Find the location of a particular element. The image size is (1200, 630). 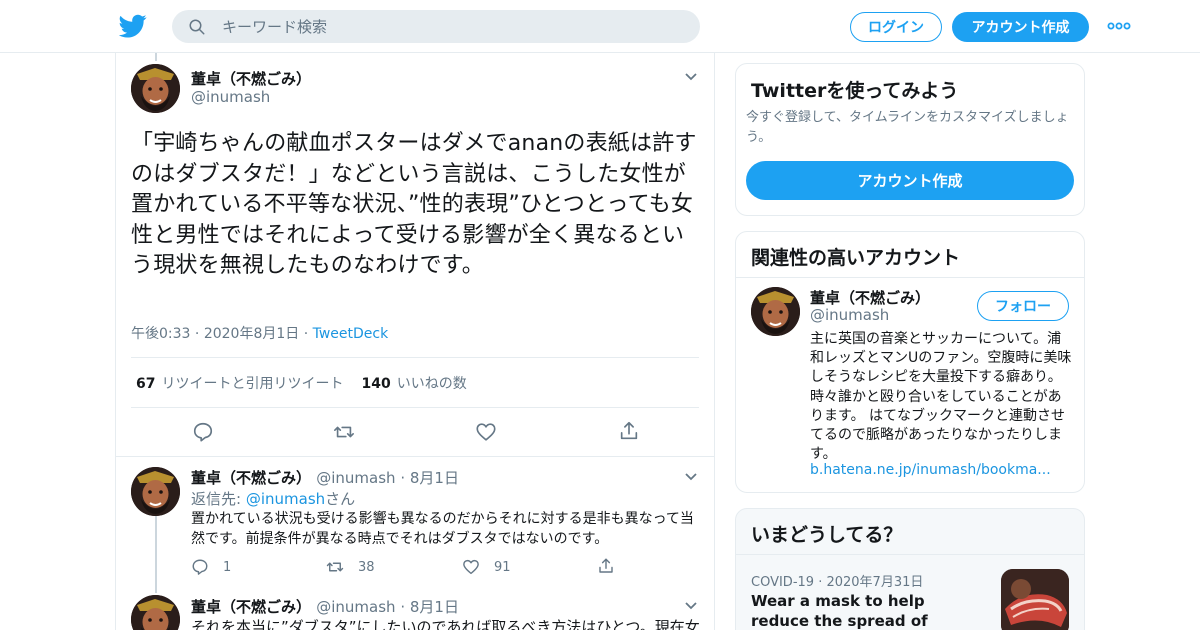

signup-card-subtitle: 今すぐ登録して、タイムラインをカスタマイズしましょう。 is located at coordinates (907, 127).